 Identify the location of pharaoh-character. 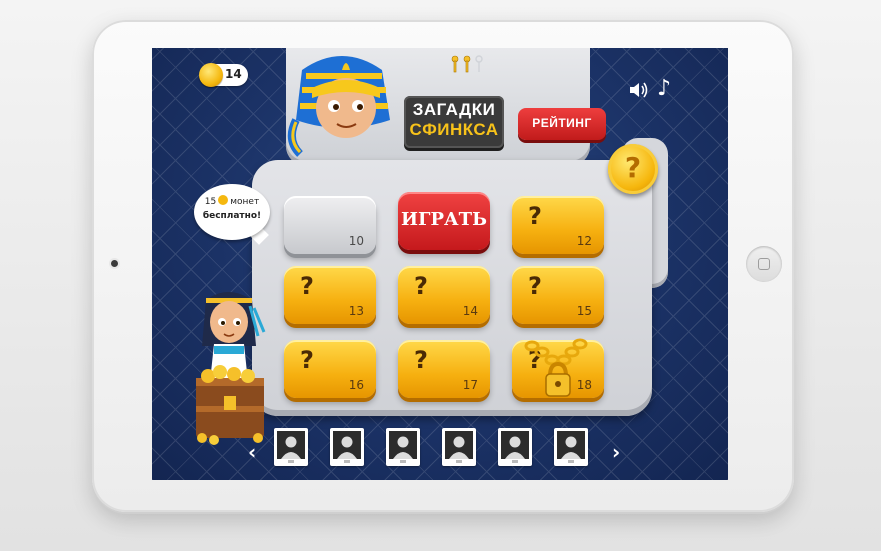
(338, 106).